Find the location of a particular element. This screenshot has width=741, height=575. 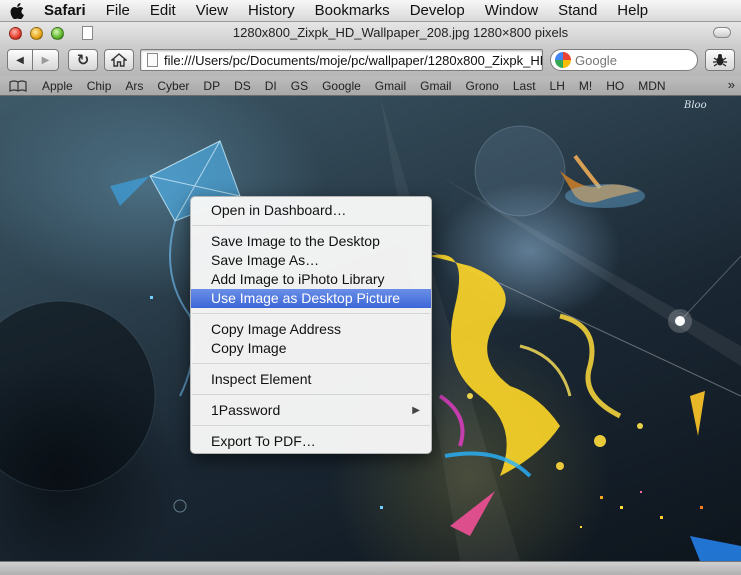

menu-item-save-image-to-the-desktop: Save Image to the Desktop is located at coordinates (311, 241).